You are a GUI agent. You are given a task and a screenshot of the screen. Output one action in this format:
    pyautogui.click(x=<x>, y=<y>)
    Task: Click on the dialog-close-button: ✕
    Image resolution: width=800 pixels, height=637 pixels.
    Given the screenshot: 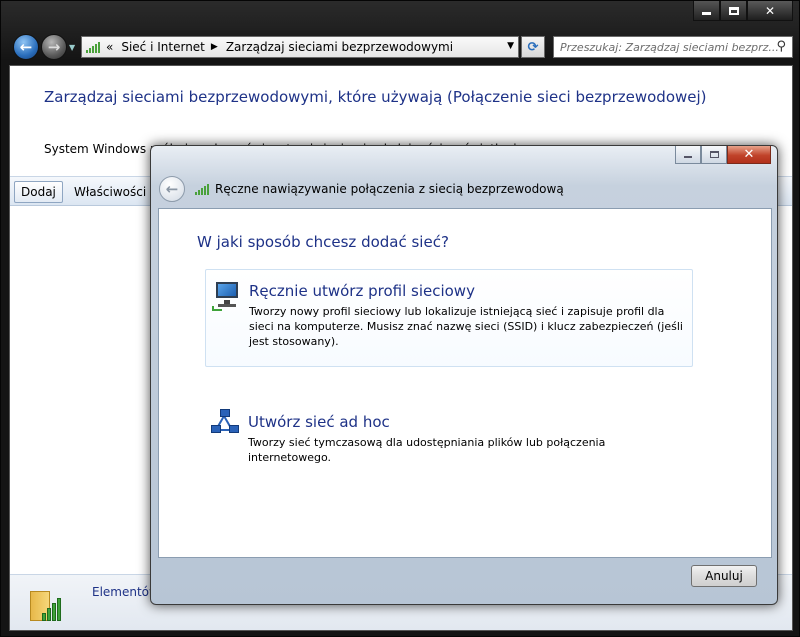 What is the action you would take?
    pyautogui.click(x=749, y=155)
    